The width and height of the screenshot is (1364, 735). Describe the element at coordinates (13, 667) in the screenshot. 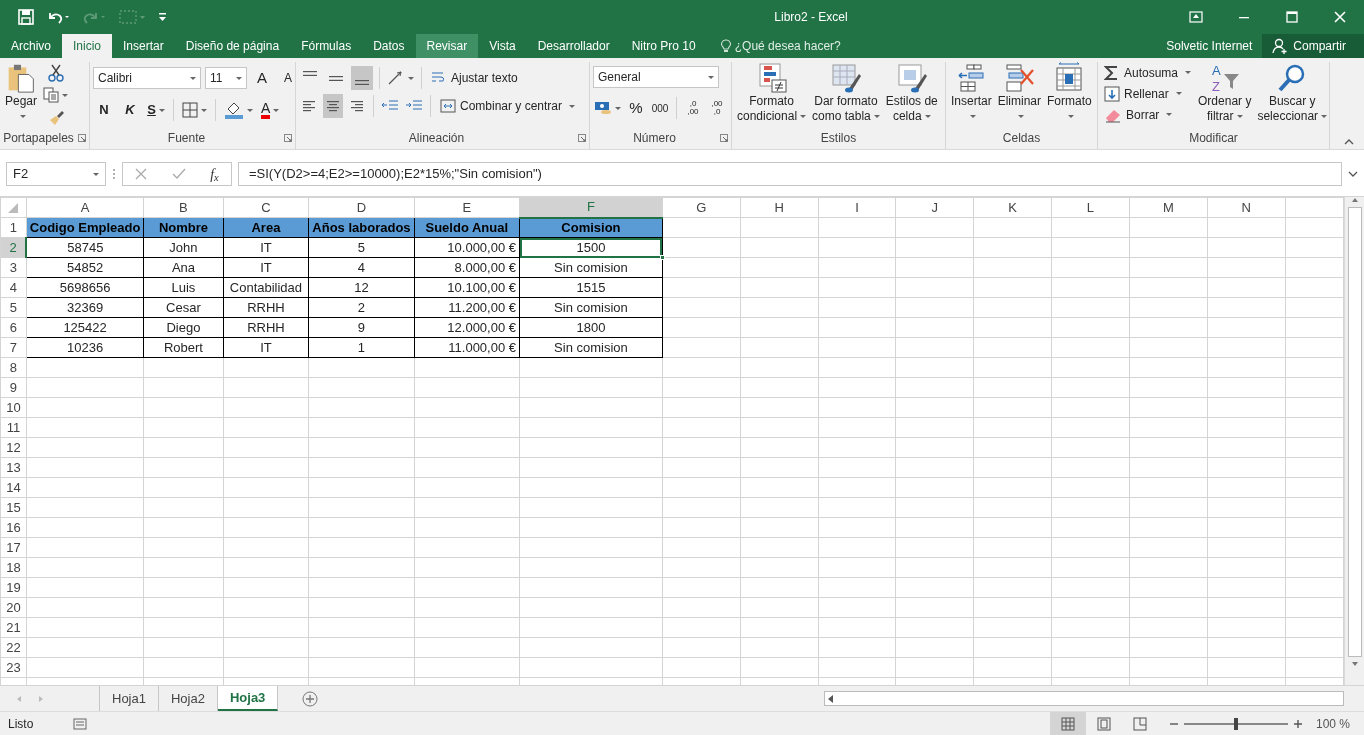

I see `row-header: 23` at that location.